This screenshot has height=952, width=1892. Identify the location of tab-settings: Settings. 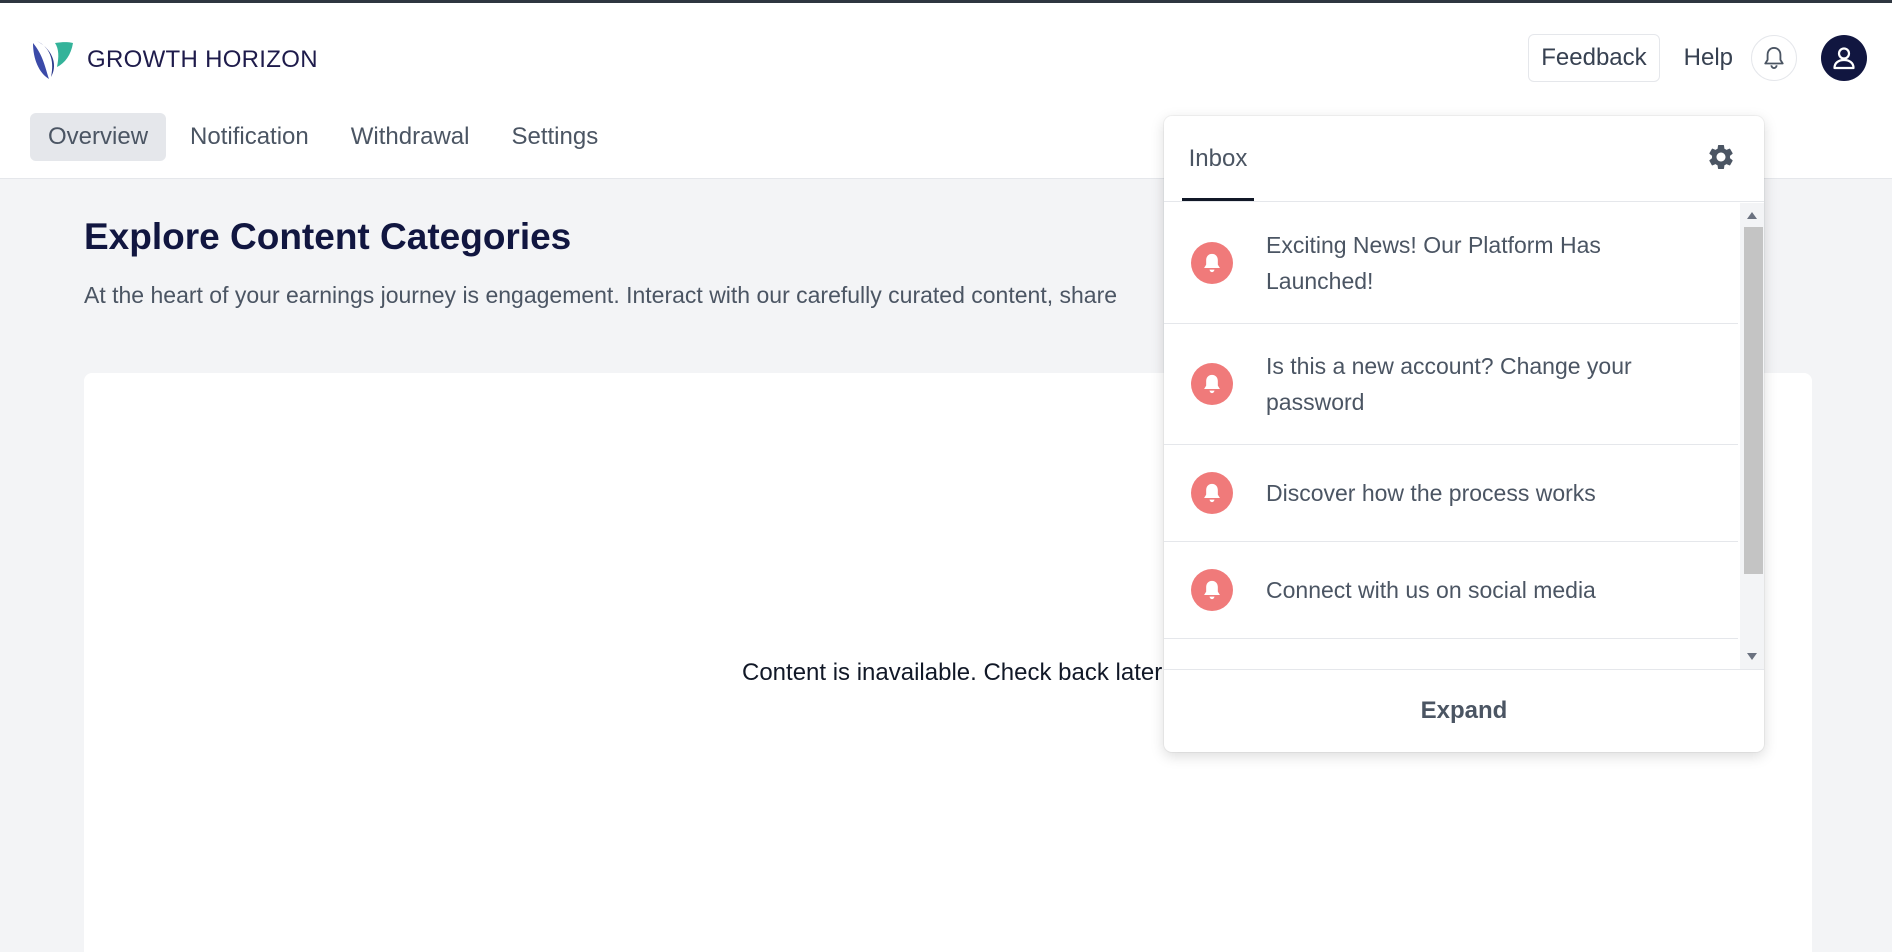
(554, 137).